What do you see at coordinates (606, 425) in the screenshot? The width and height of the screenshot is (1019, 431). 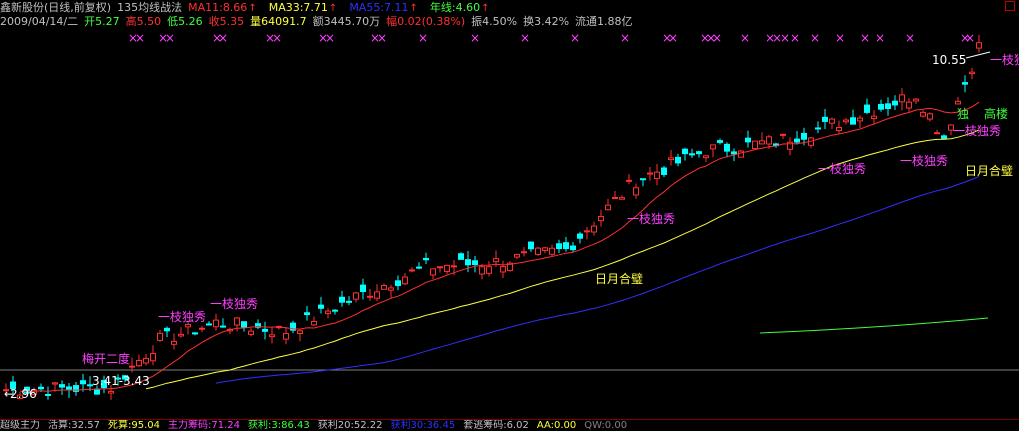 I see `bottom-l10: QW:0.00` at bounding box center [606, 425].